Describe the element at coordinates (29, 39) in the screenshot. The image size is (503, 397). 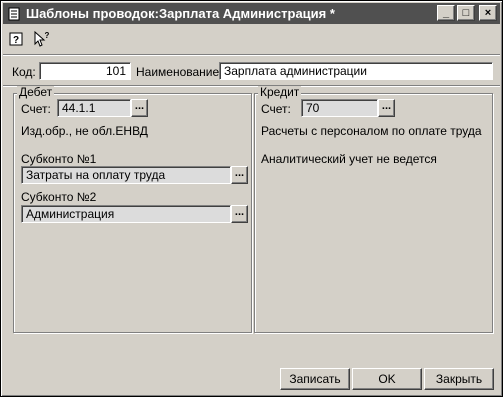
I see `toolbar: ? ?` at that location.